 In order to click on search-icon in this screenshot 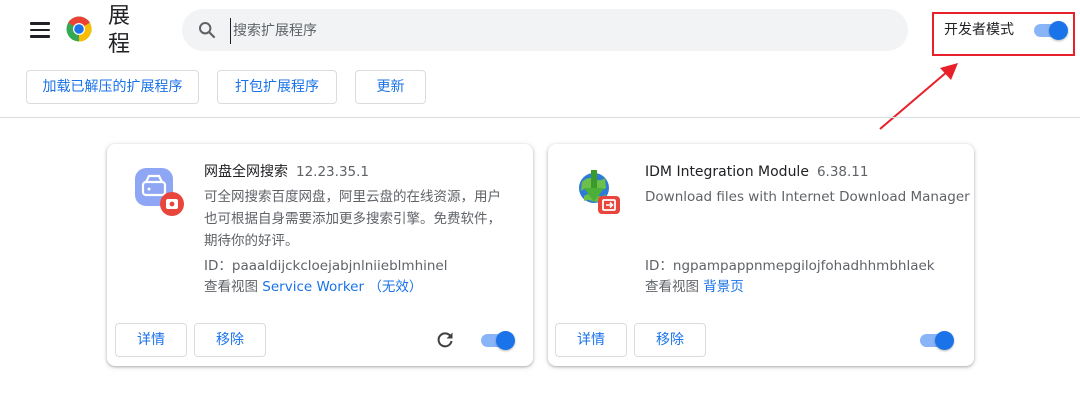, I will do `click(207, 30)`.